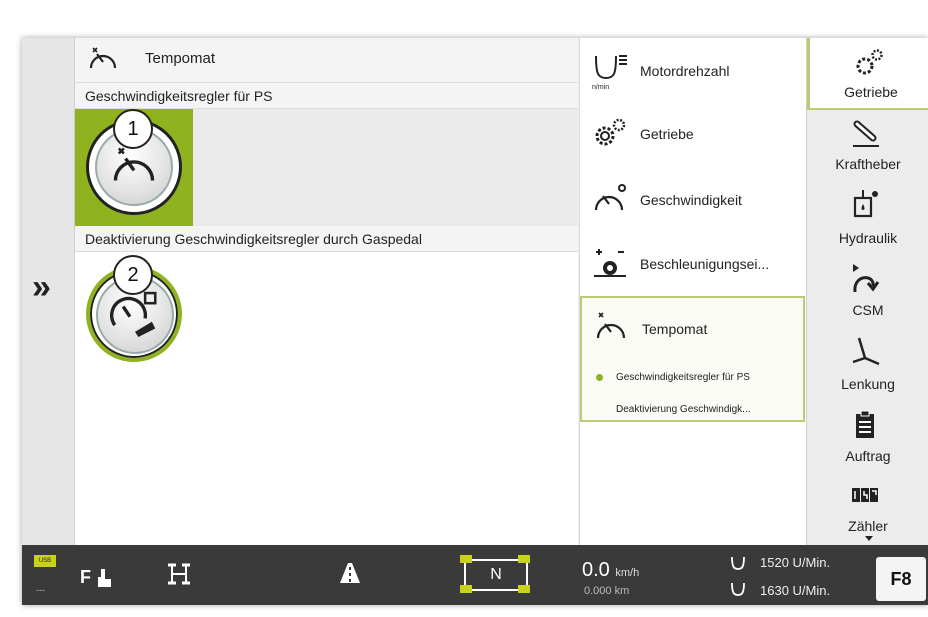  What do you see at coordinates (610, 263) in the screenshot?
I see `acceleration-icon` at bounding box center [610, 263].